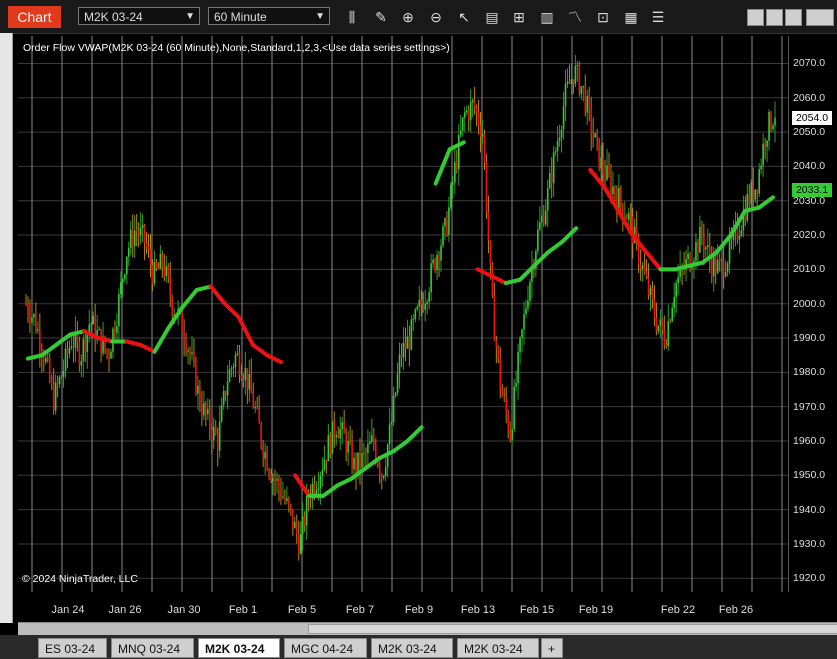 This screenshot has height=659, width=837. Describe the element at coordinates (603, 17) in the screenshot. I see `drawing-icon: ⊡` at that location.